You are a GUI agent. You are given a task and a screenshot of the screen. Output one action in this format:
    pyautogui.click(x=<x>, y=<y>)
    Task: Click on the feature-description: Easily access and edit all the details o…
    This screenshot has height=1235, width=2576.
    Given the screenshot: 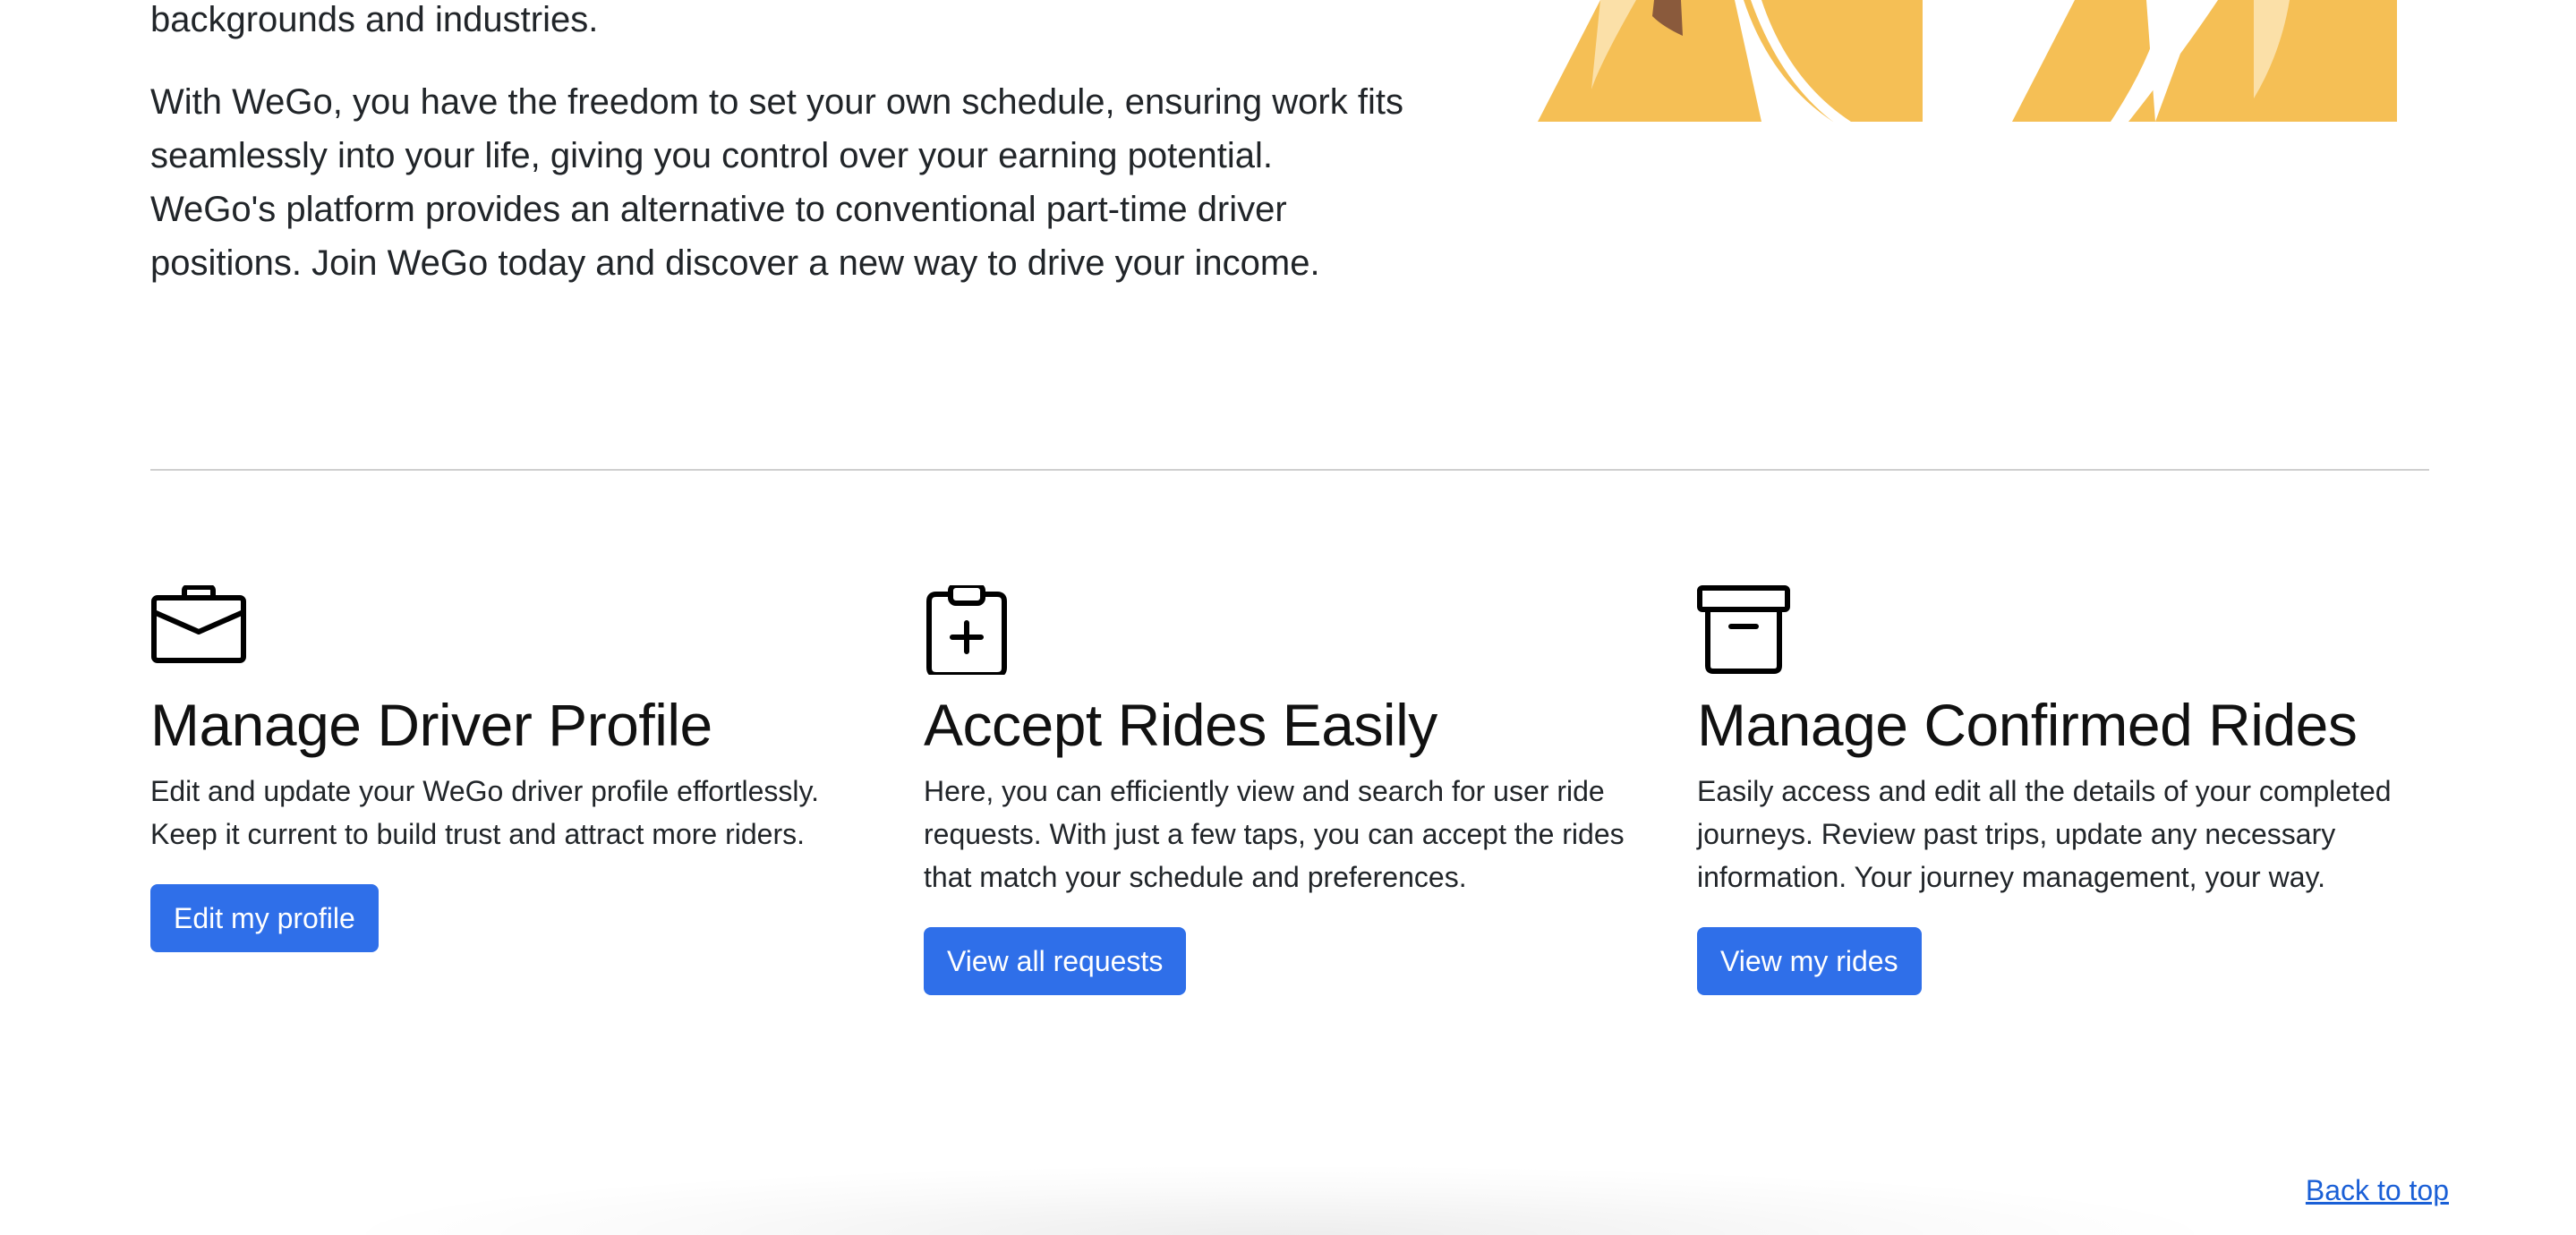 What is the action you would take?
    pyautogui.click(x=2044, y=834)
    